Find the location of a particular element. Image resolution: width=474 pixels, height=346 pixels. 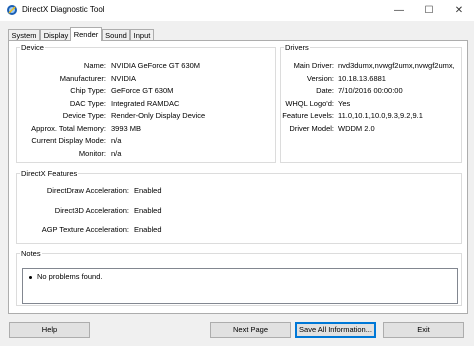

notes-text-box: No problems found. is located at coordinates (240, 286).